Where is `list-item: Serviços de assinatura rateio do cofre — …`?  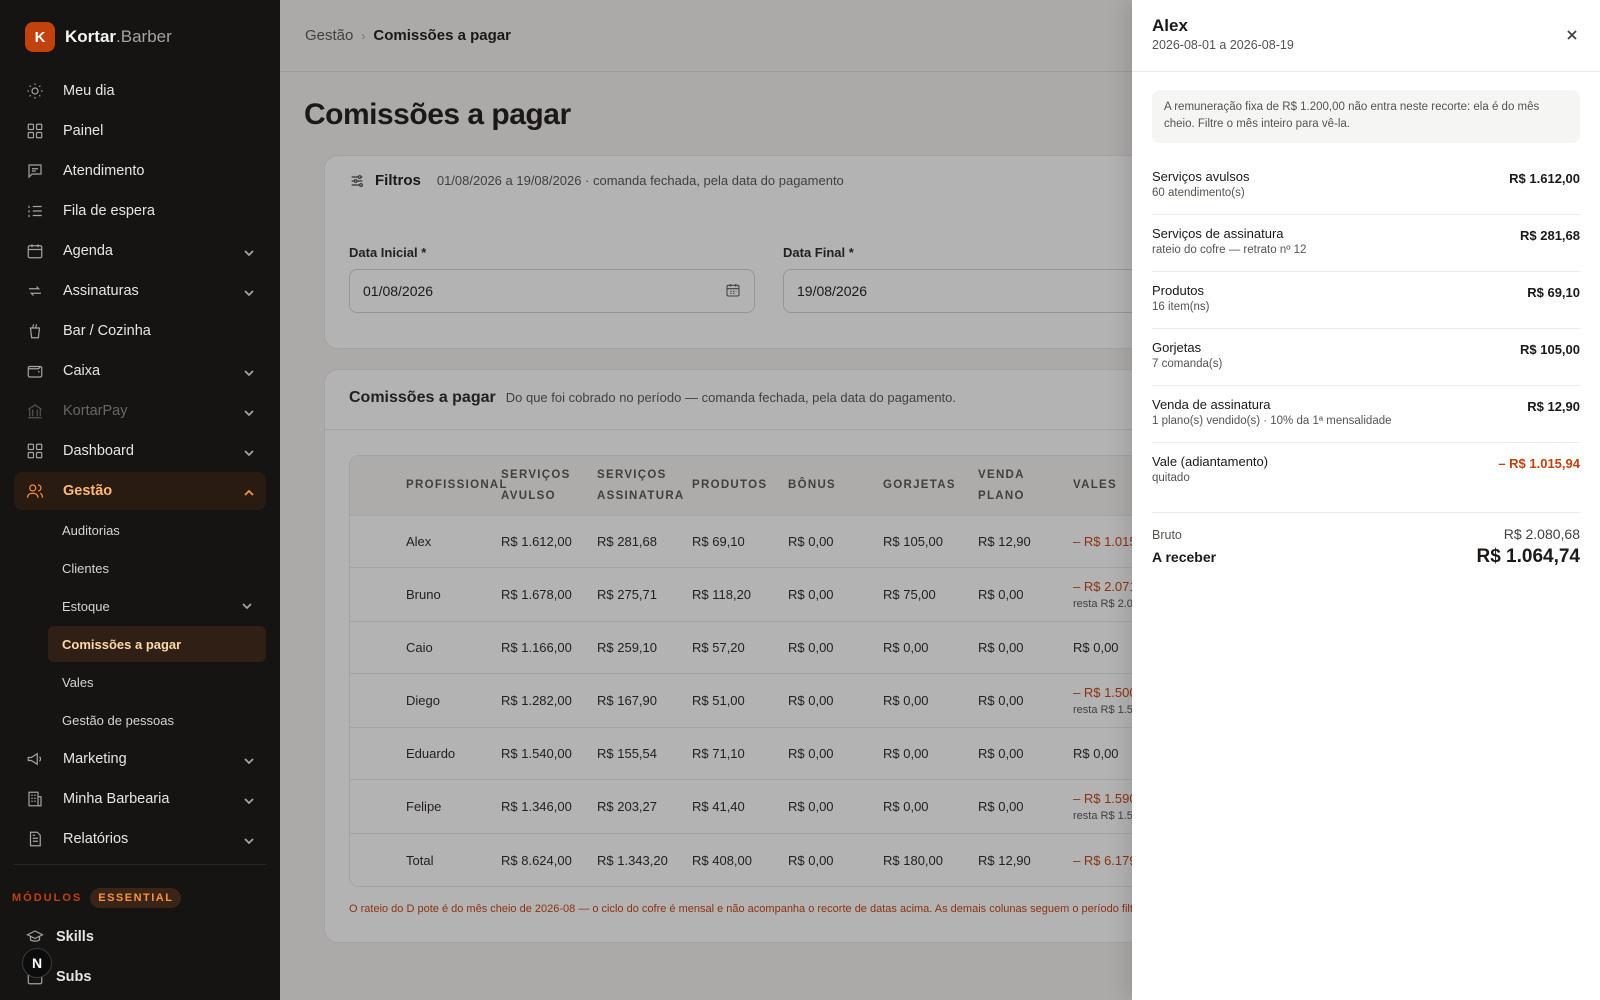 list-item: Serviços de assinatura rateio do cofre — … is located at coordinates (1366, 243).